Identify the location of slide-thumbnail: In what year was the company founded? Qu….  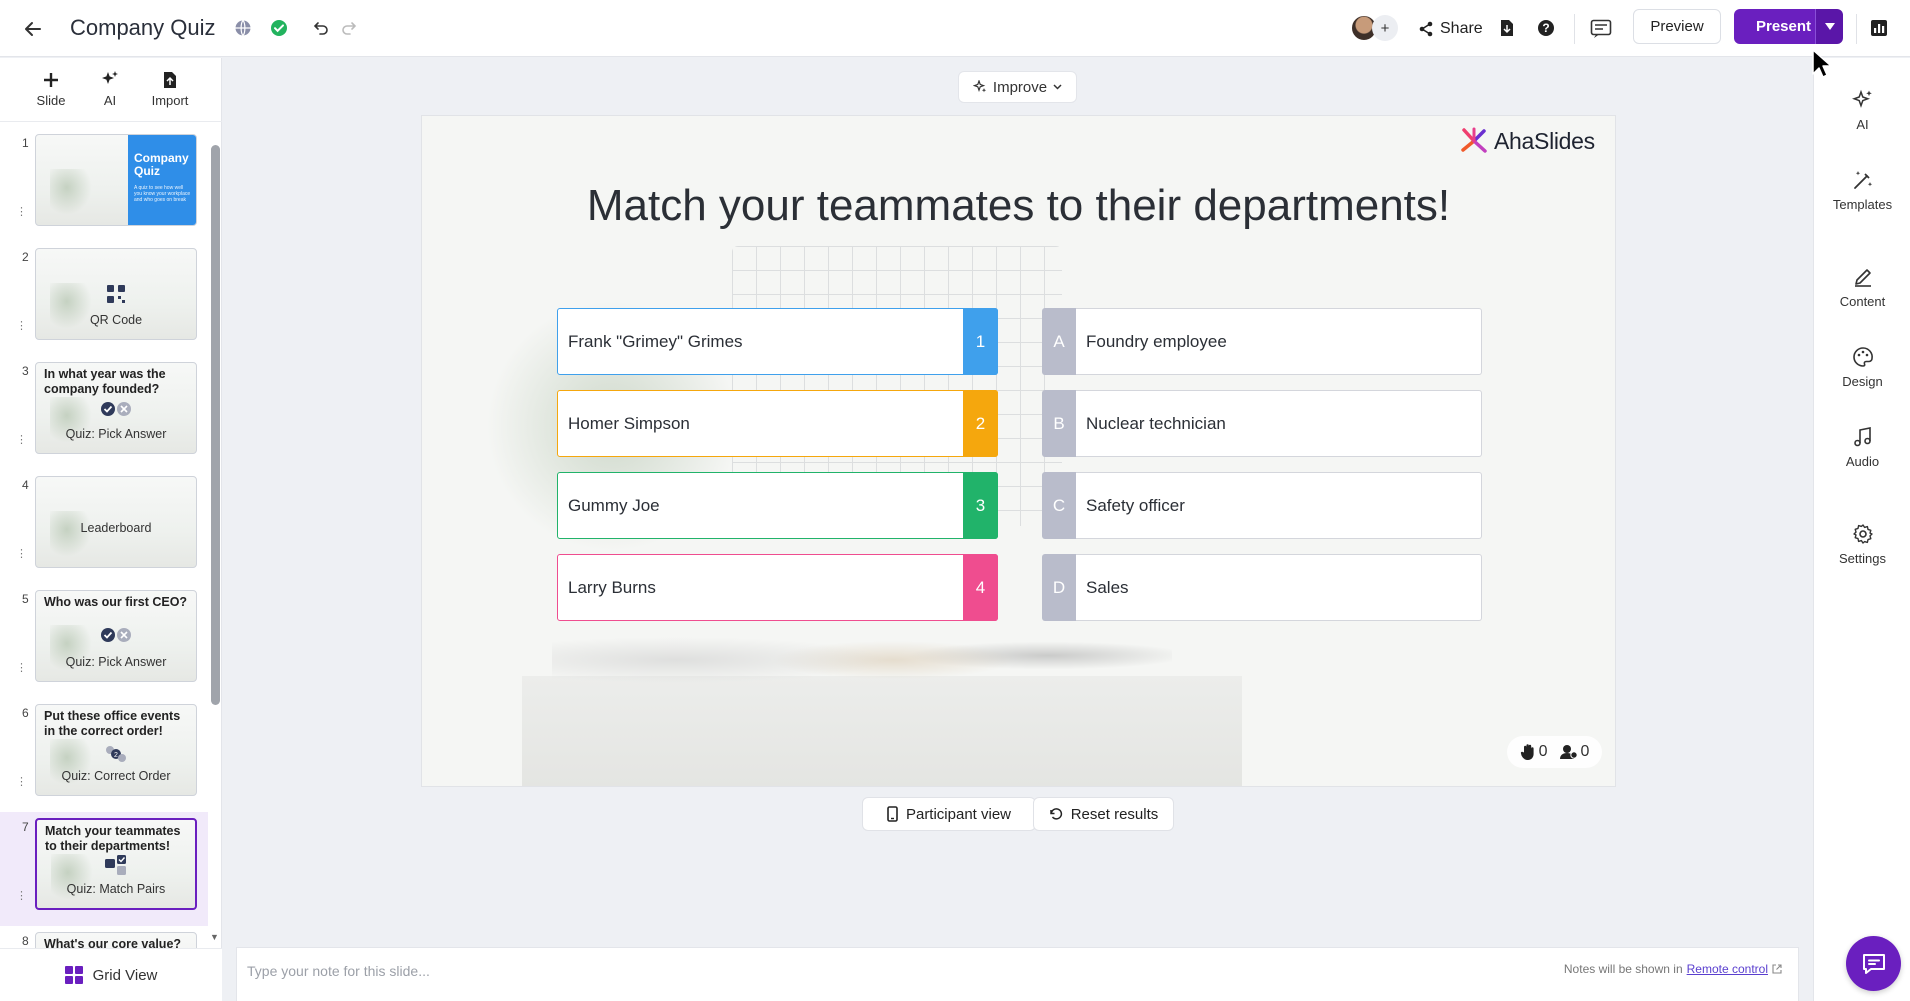
(116, 408).